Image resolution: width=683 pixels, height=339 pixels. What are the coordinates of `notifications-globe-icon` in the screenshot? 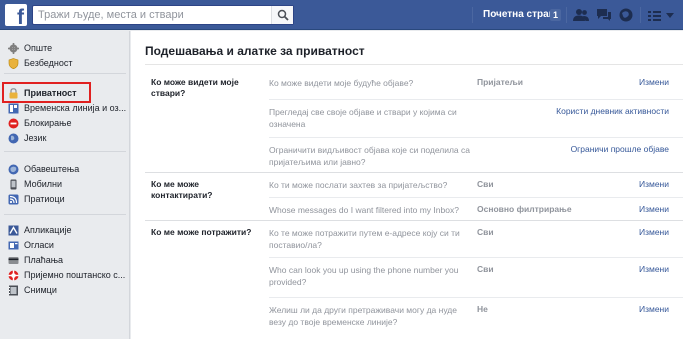 It's located at (13, 169).